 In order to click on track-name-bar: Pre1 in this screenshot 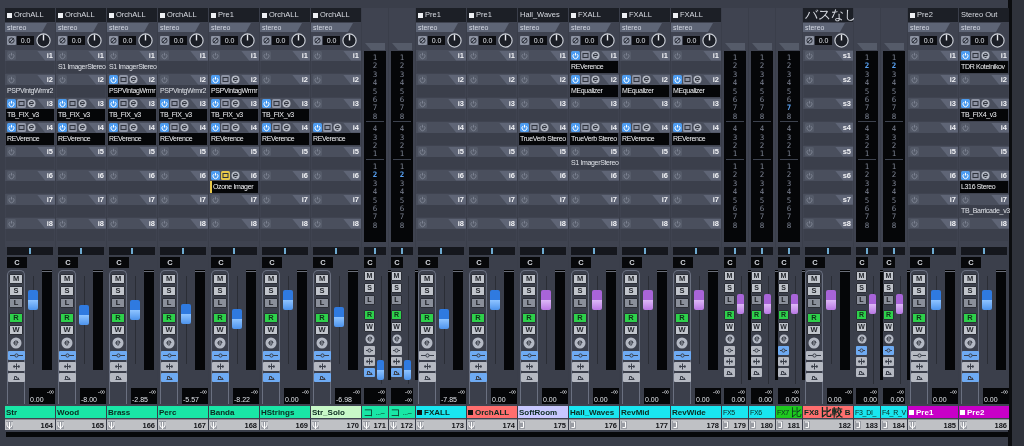, I will do `click(933, 412)`.